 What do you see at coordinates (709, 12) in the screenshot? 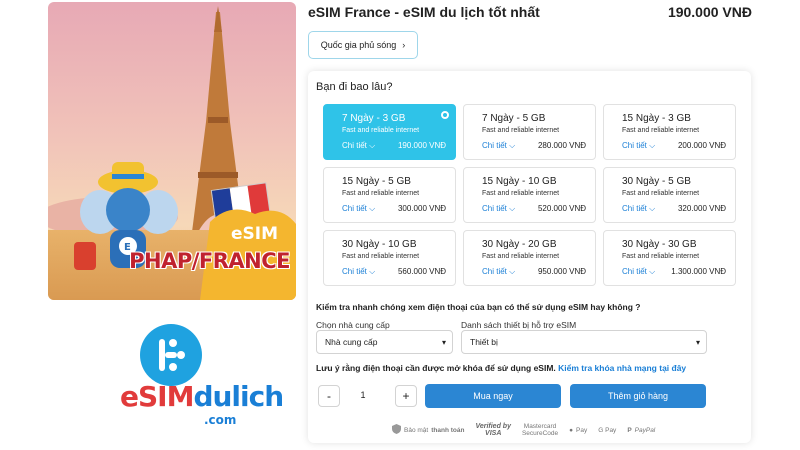
I see `product-price: 190.000 VNĐ` at bounding box center [709, 12].